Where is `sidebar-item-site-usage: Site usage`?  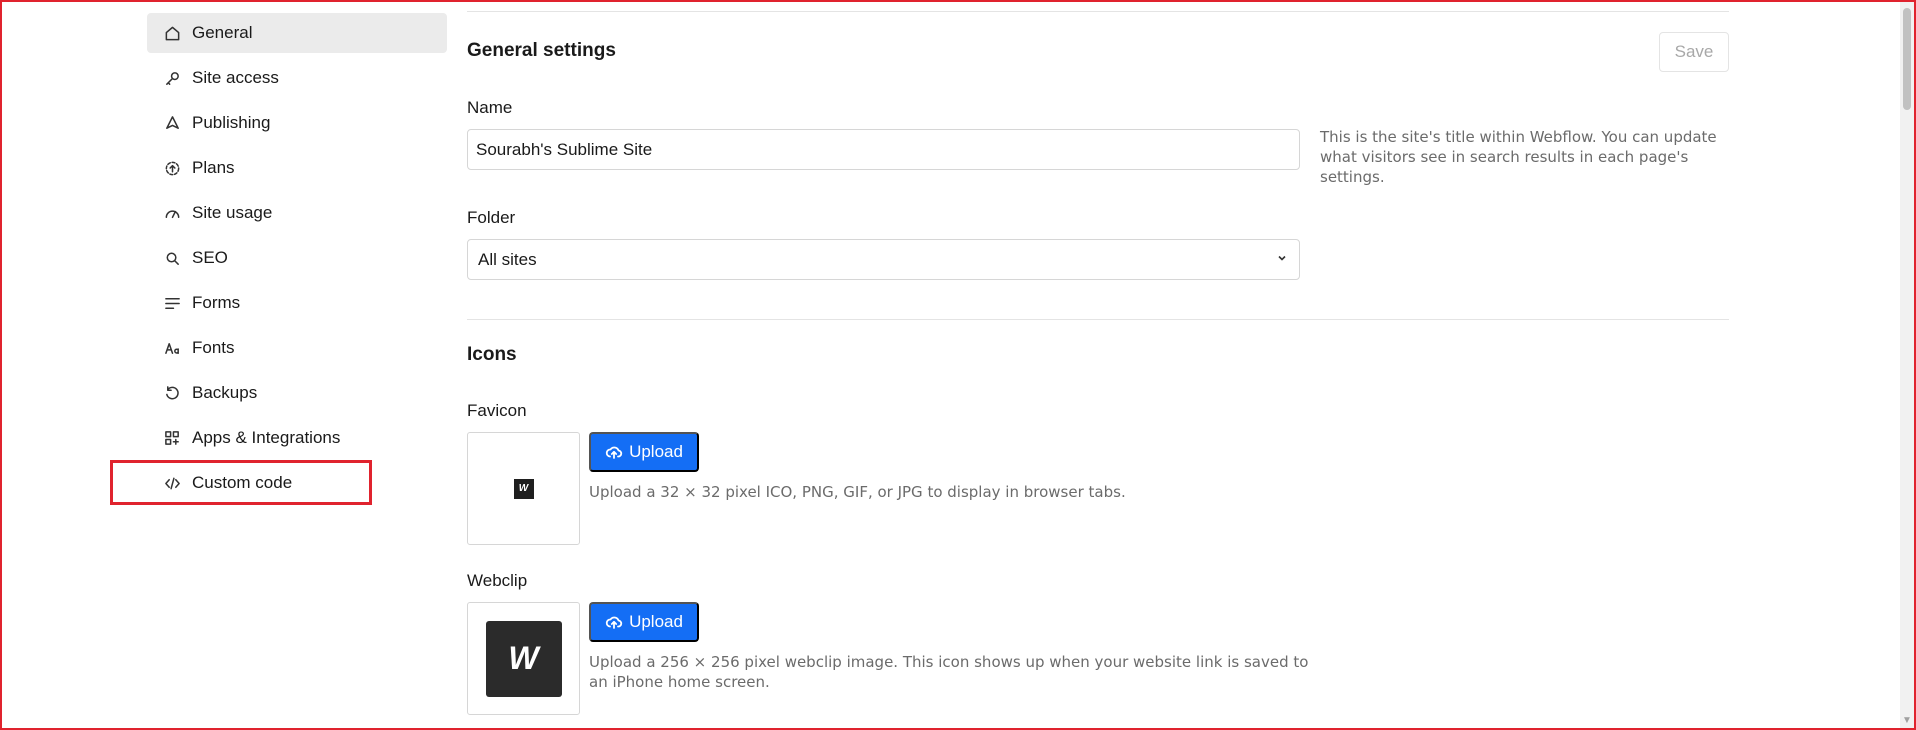
sidebar-item-site-usage: Site usage is located at coordinates (297, 213).